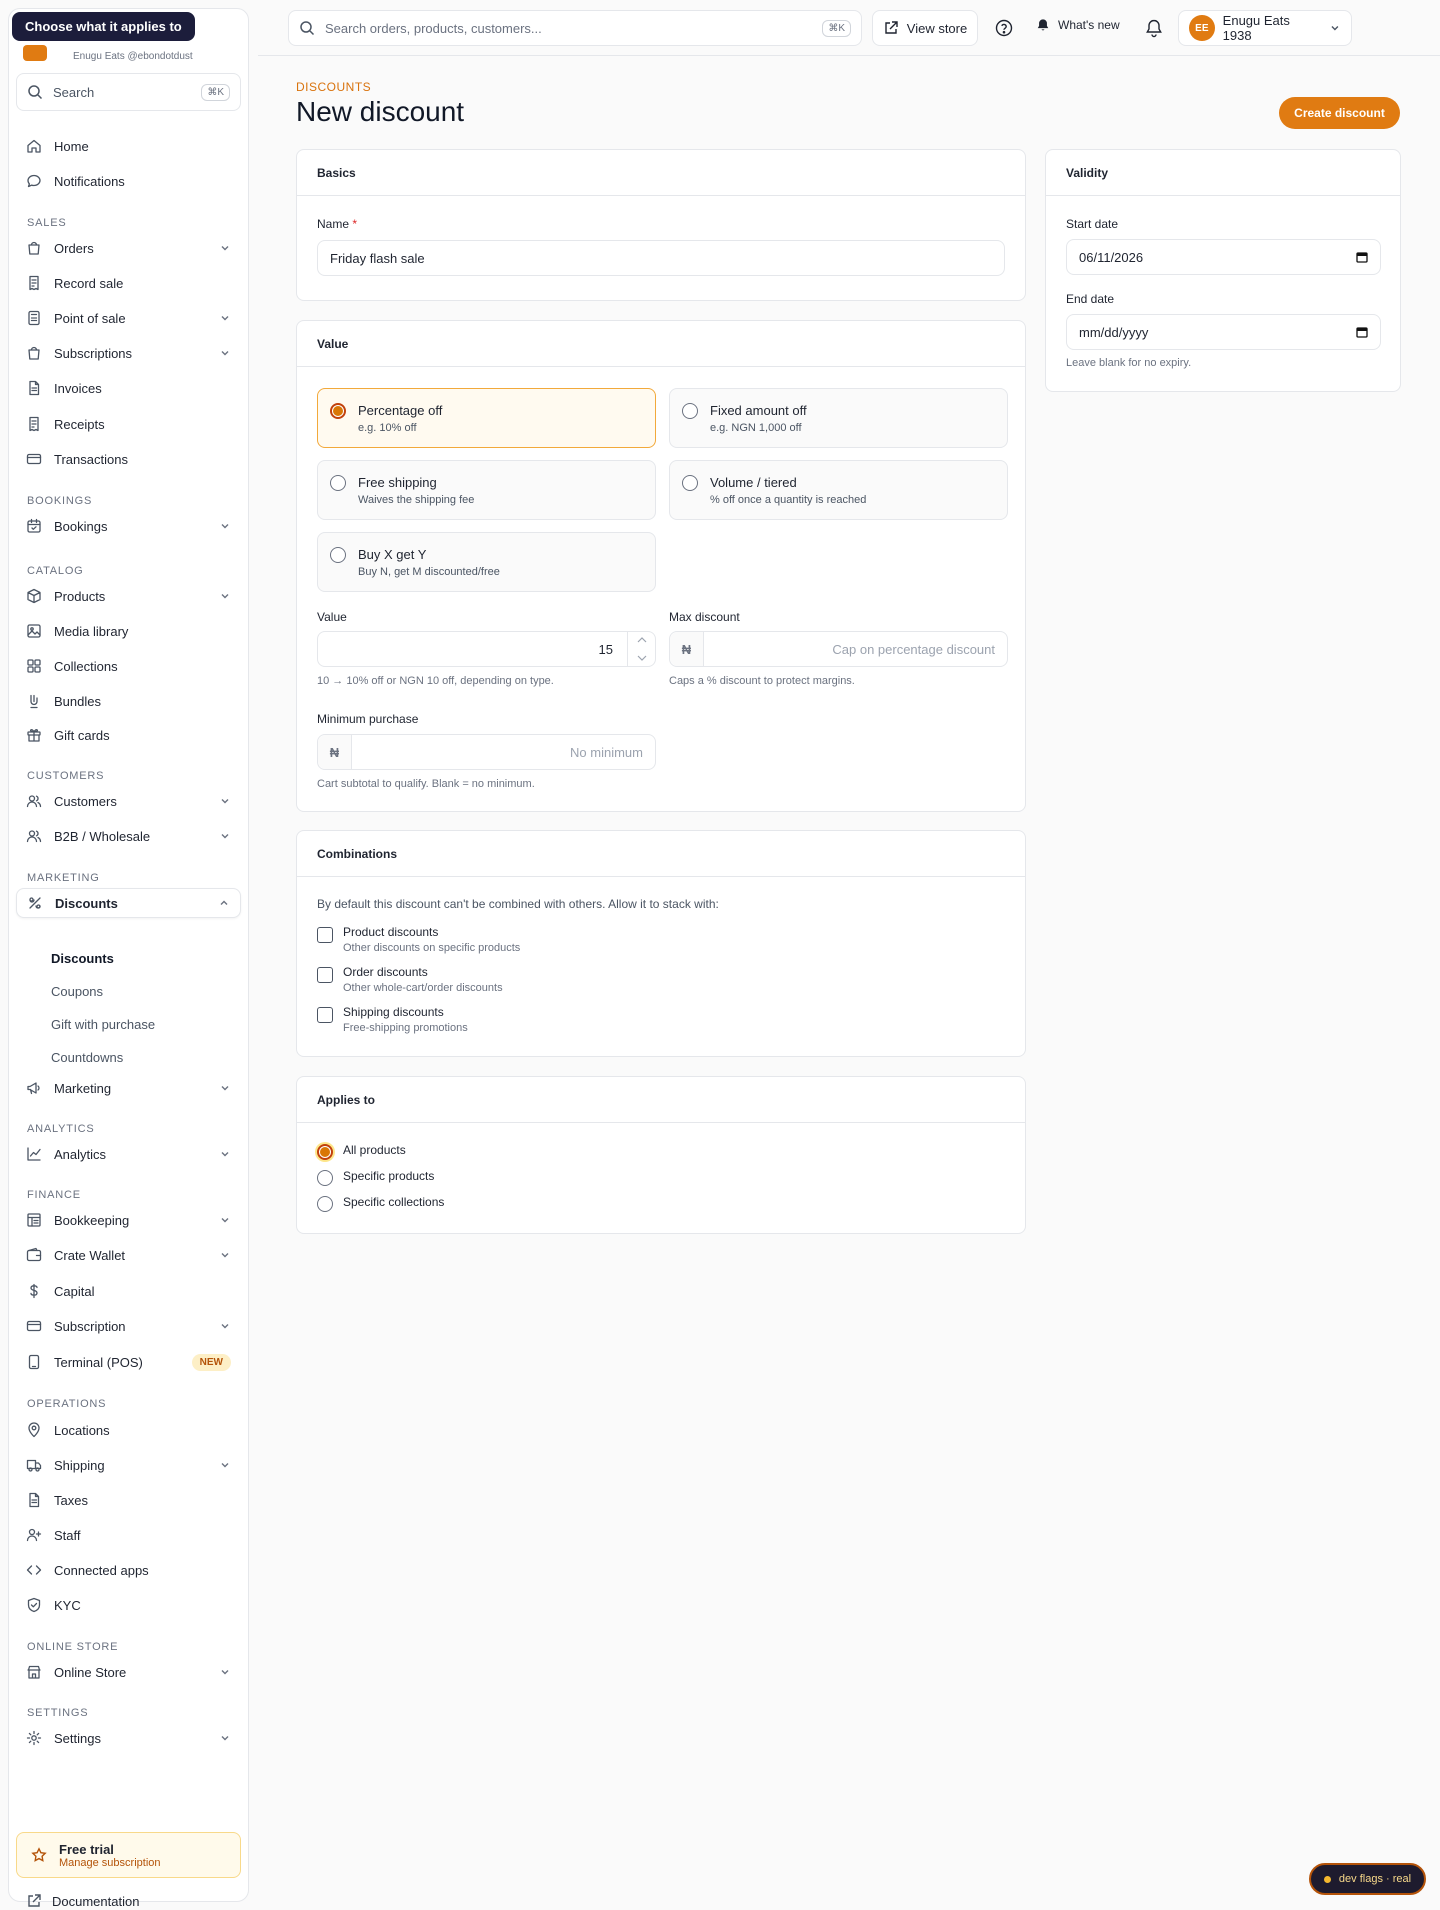 The width and height of the screenshot is (1440, 1910). Describe the element at coordinates (128, 526) in the screenshot. I see `sidebar-item-bookings: Bookings` at that location.